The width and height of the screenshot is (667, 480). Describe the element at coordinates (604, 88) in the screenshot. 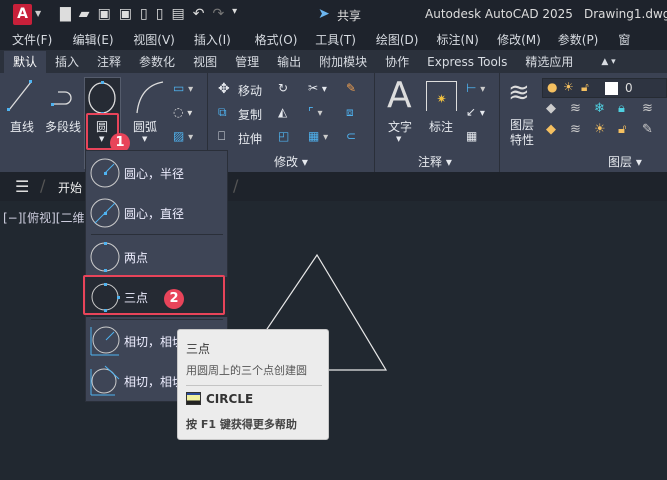

I see `layer-dropdown: ● ☀ 🔓︎ 0` at that location.